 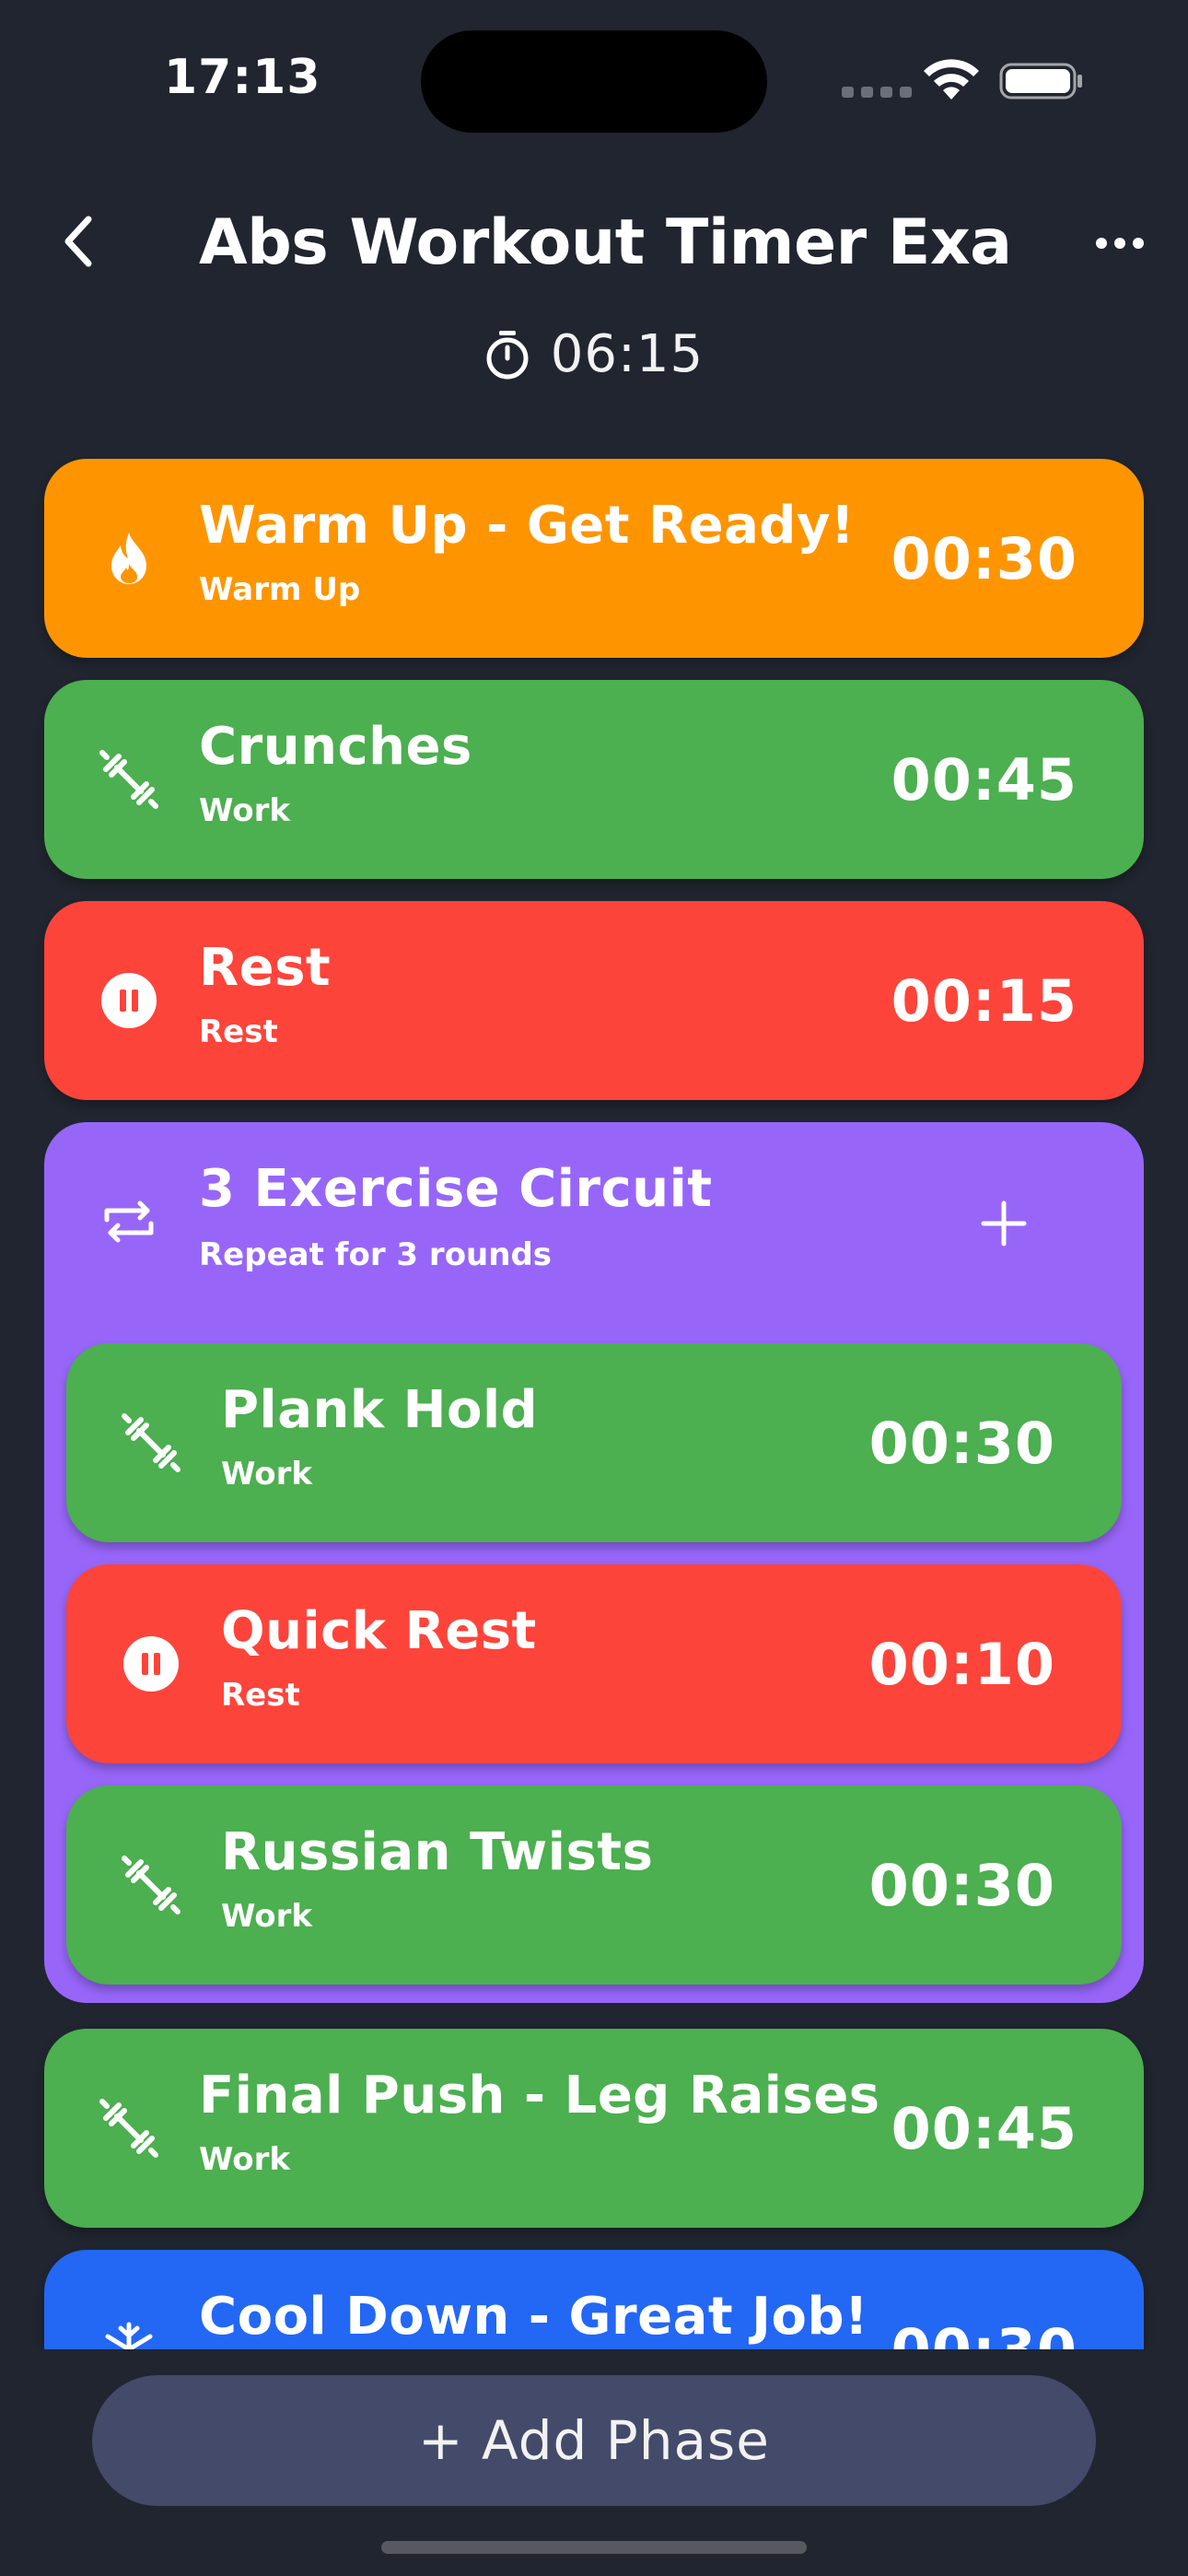 What do you see at coordinates (594, 1442) in the screenshot?
I see `phase-card-plank-hold: Plank Hold Work 00:30` at bounding box center [594, 1442].